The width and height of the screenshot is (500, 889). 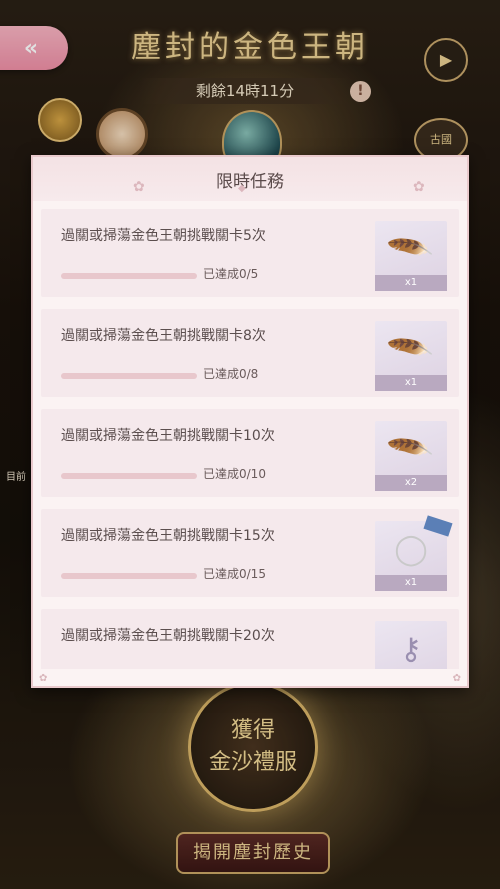 I want to click on task-row: 過關或掃蕩金色王朝挑戰關卡15次 已達成0/15 ◯ x1, so click(x=250, y=553).